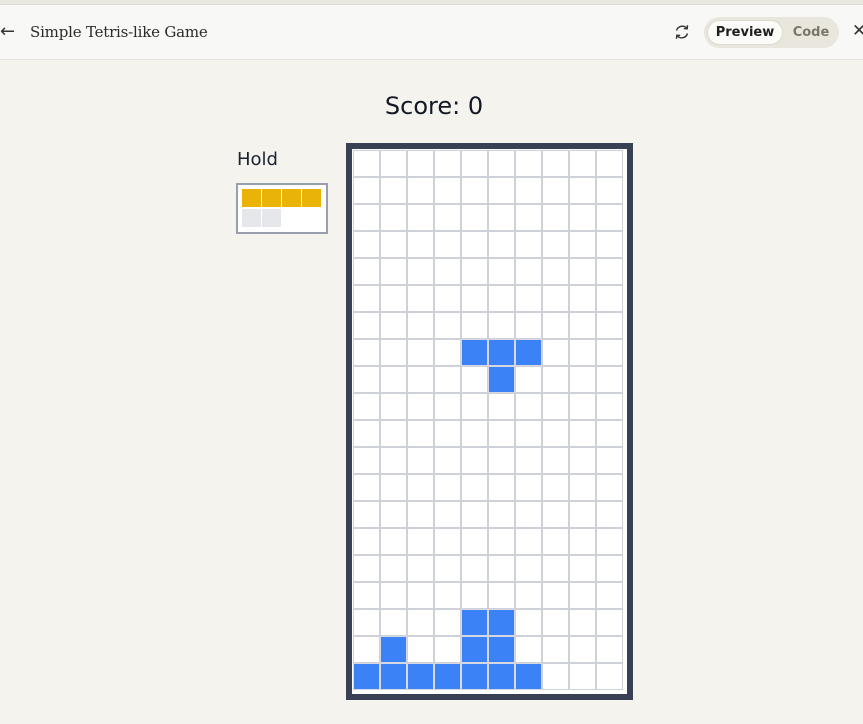 The image size is (863, 724). Describe the element at coordinates (119, 32) in the screenshot. I see `app-title: Simple Tetris-like Game` at that location.